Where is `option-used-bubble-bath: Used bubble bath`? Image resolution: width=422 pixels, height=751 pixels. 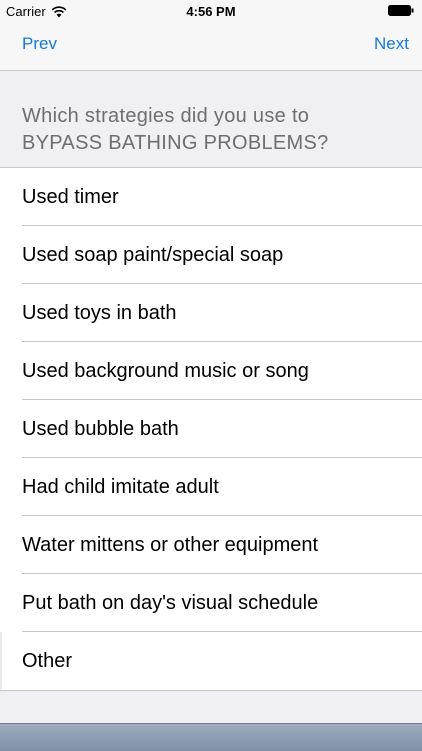 option-used-bubble-bath: Used bubble bath is located at coordinates (211, 429).